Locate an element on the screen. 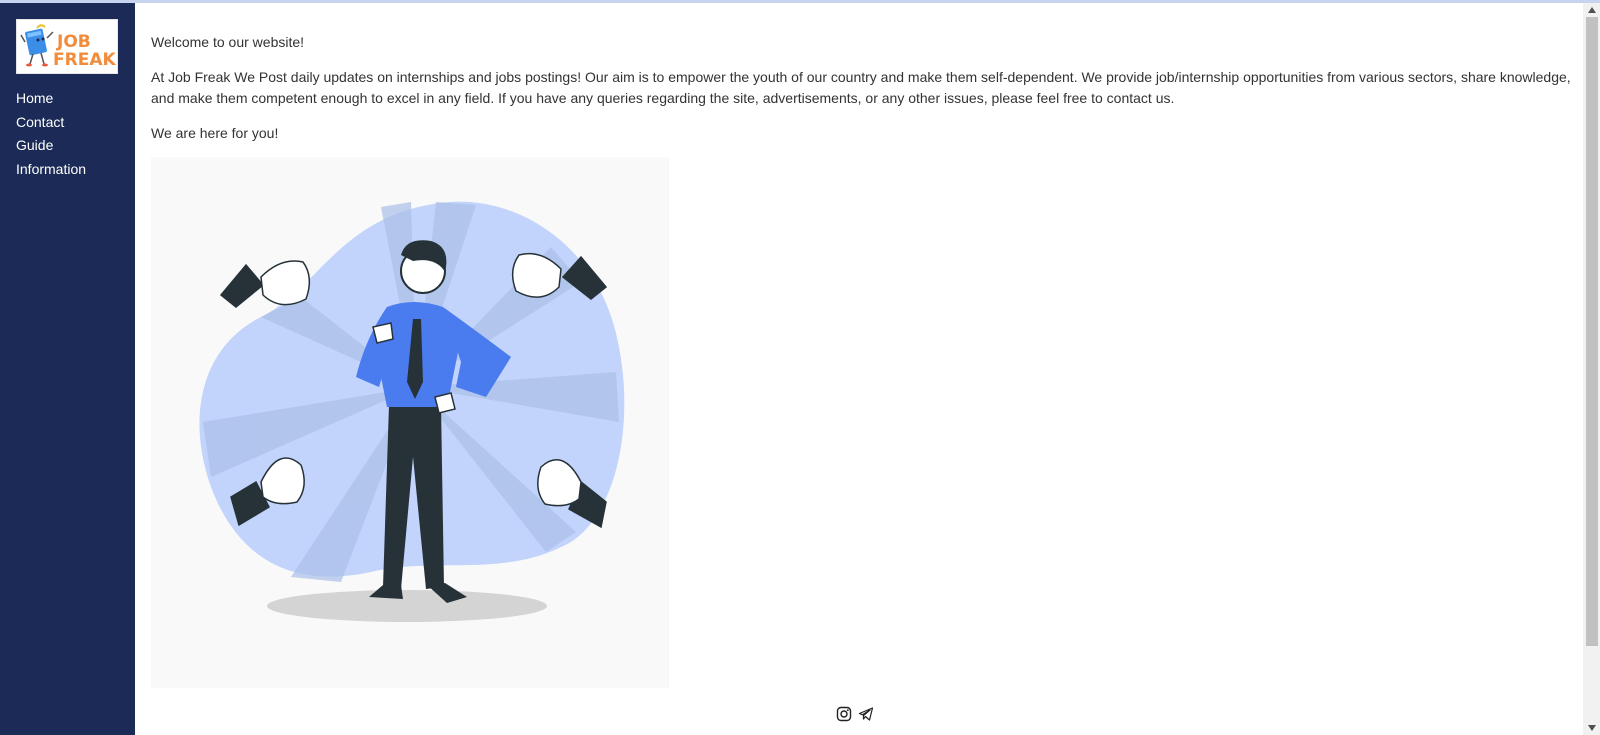 The height and width of the screenshot is (735, 1600). social-links is located at coordinates (855, 714).